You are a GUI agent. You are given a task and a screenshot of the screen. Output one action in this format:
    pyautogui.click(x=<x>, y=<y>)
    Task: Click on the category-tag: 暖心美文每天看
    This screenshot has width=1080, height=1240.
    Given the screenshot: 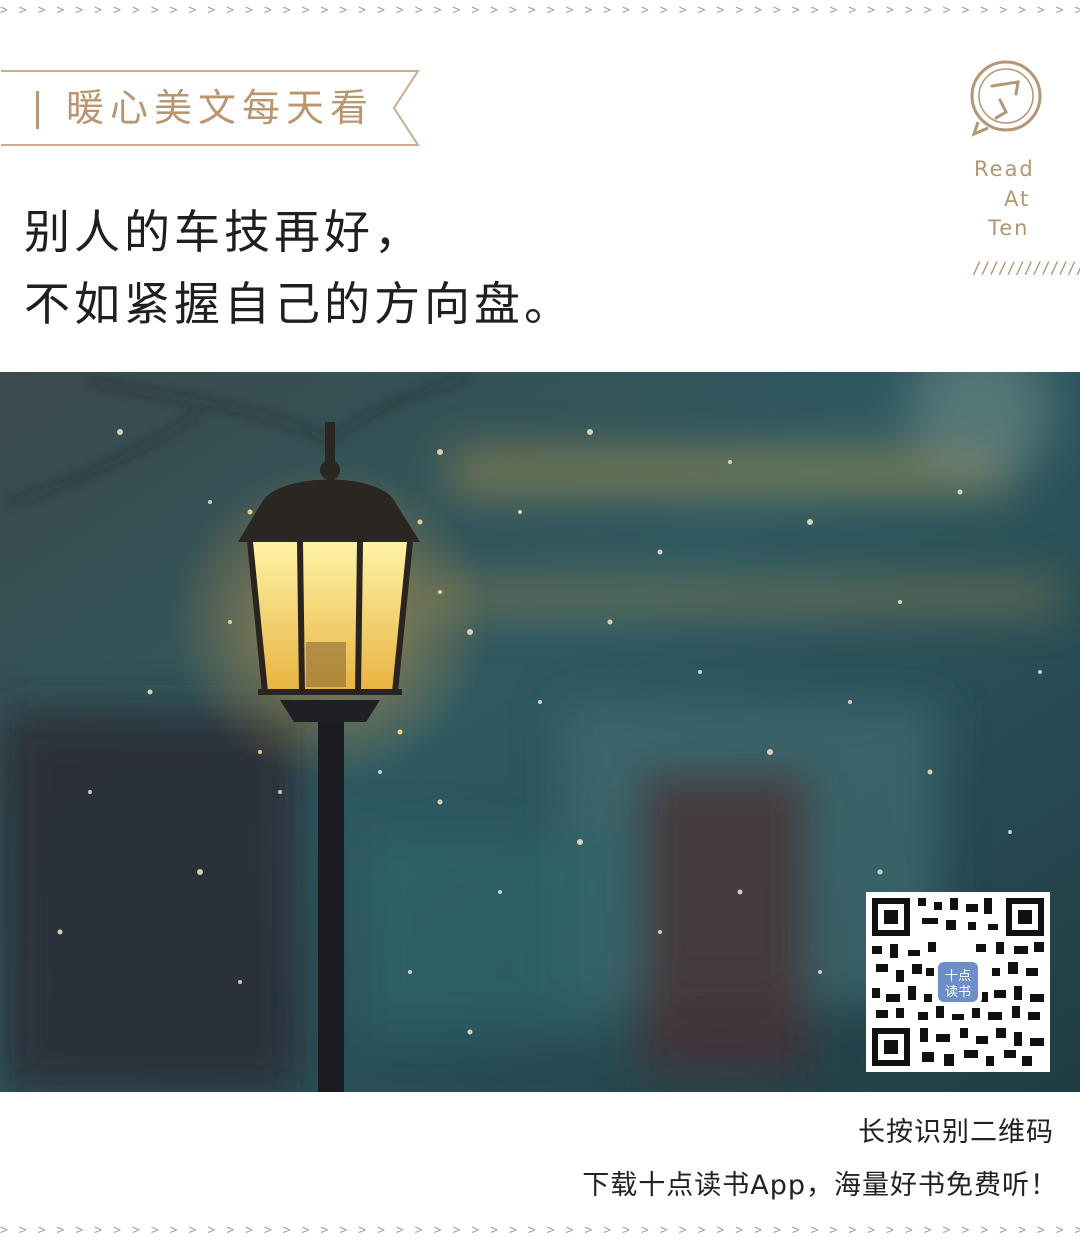 What is the action you would take?
    pyautogui.click(x=212, y=108)
    